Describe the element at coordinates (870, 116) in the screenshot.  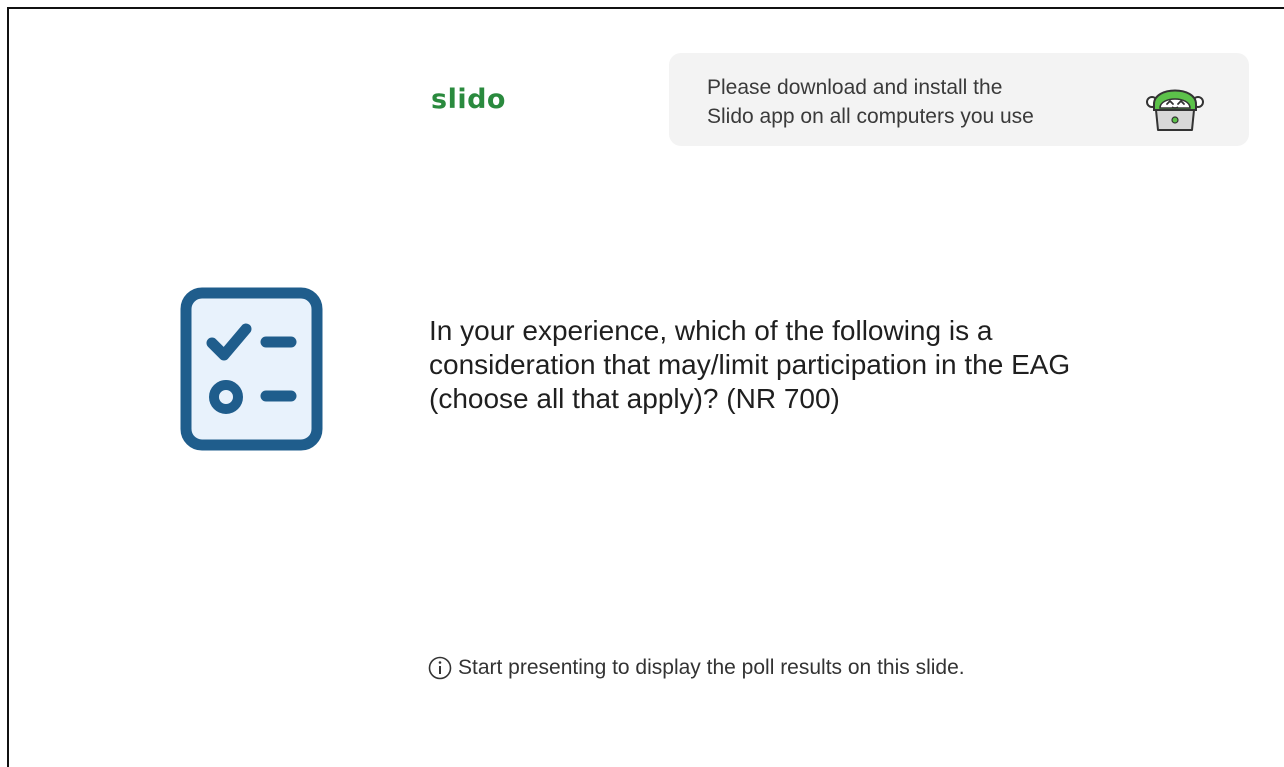
I see `banner-line-2: Slido app on all computers you use` at that location.